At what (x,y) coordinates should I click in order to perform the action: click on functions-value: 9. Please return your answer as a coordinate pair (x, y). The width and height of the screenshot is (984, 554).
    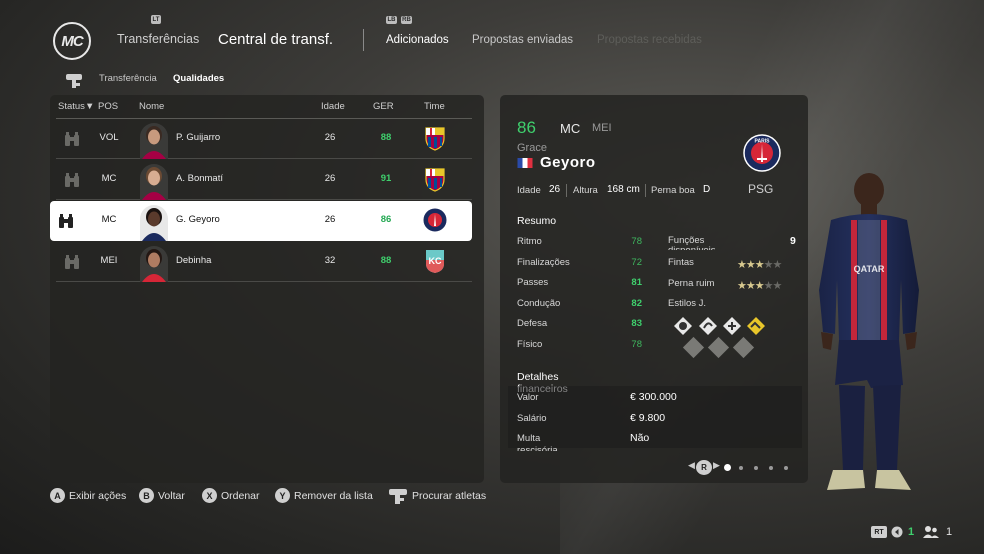
    Looking at the image, I should click on (793, 241).